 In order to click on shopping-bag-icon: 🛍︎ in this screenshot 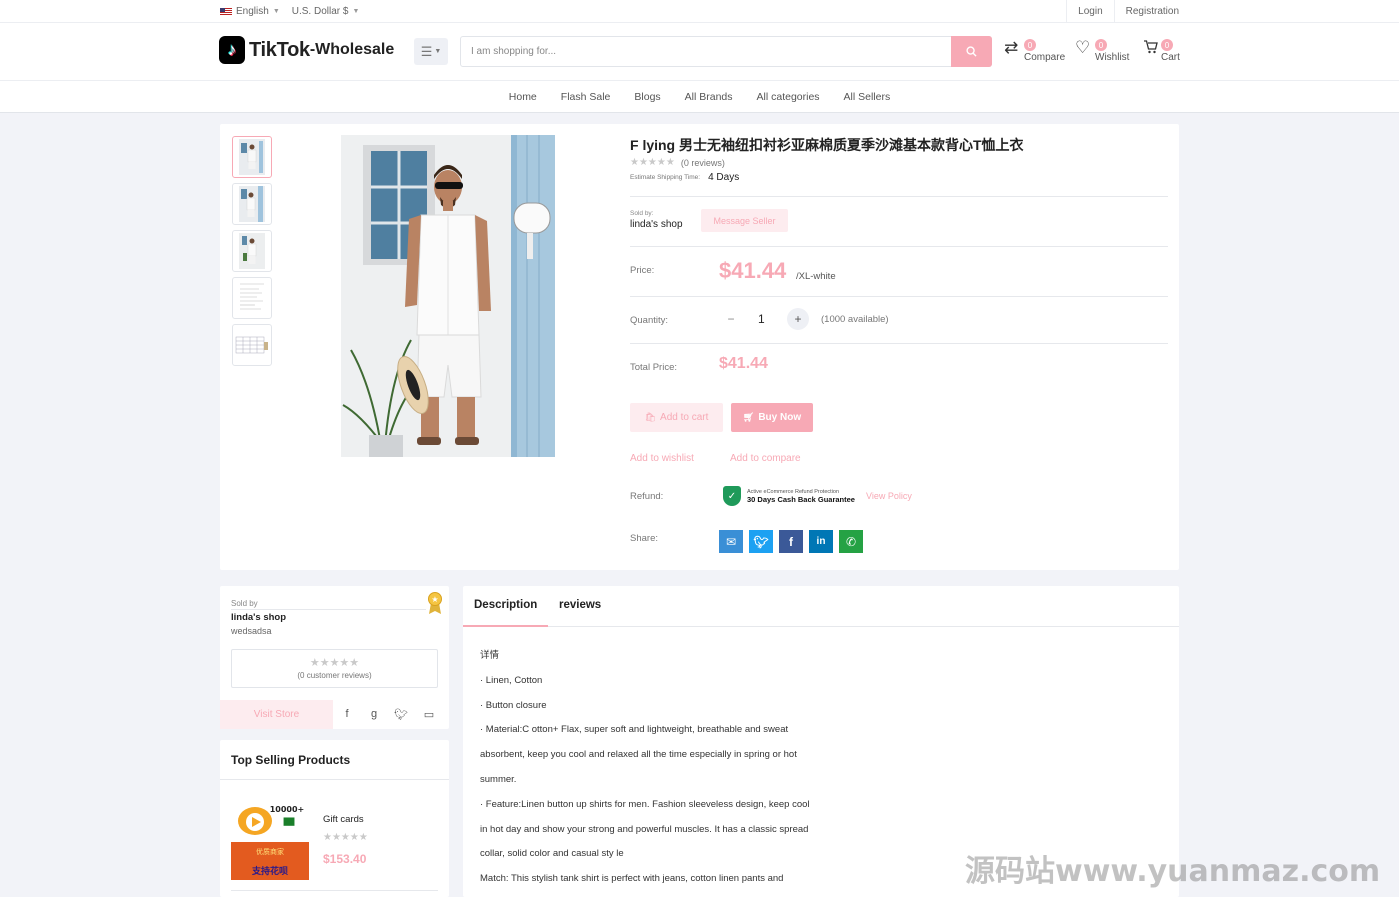, I will do `click(650, 417)`.